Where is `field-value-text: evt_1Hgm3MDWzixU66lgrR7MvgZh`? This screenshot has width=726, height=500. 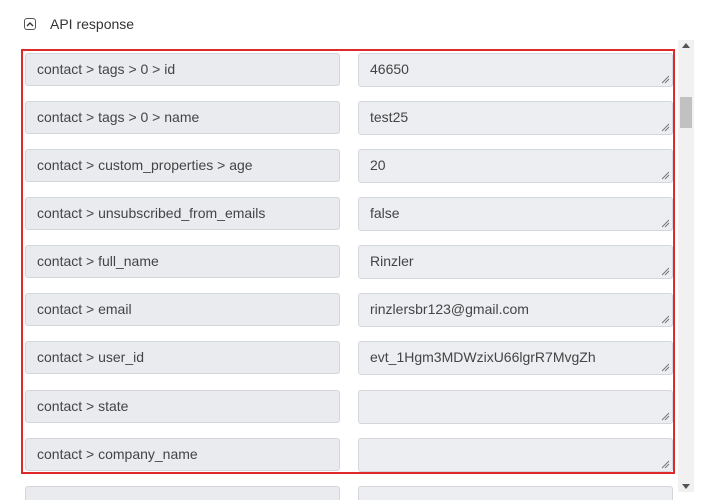
field-value-text: evt_1Hgm3MDWzixU66lgrR7MvgZh is located at coordinates (483, 357).